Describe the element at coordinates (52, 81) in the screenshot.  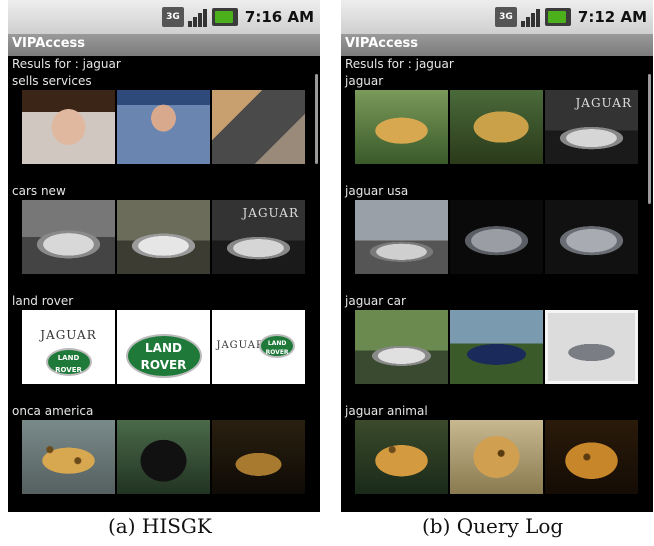
I see `category-label: sells services` at that location.